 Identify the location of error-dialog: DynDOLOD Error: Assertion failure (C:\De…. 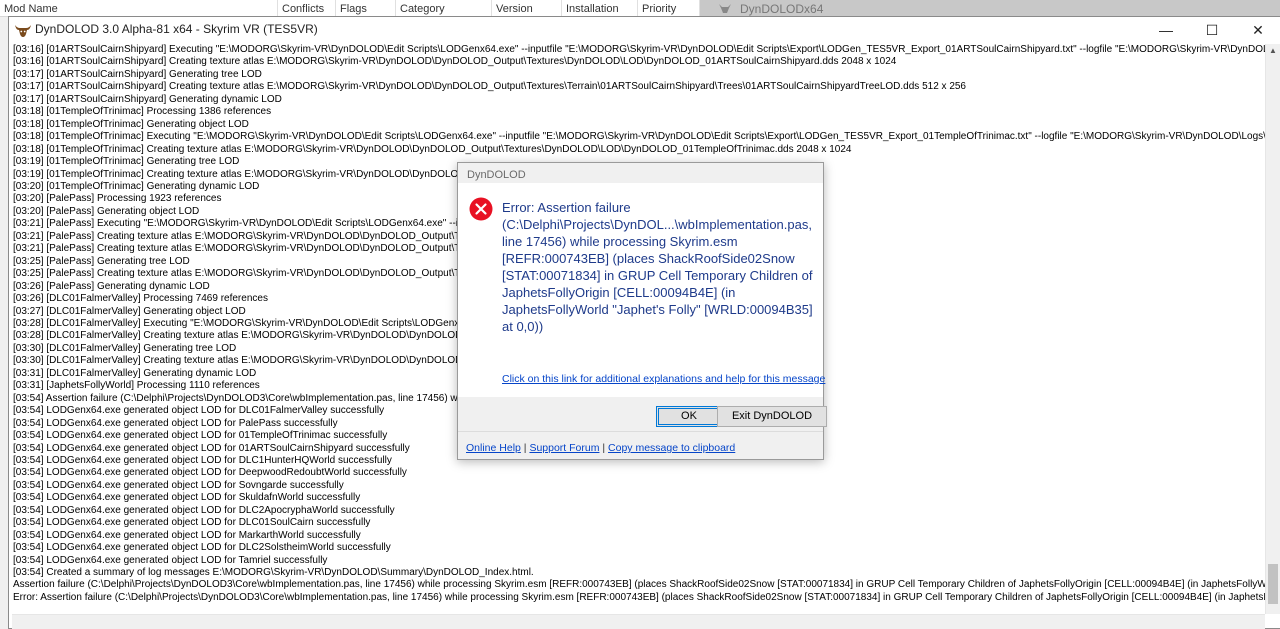
(642, 311).